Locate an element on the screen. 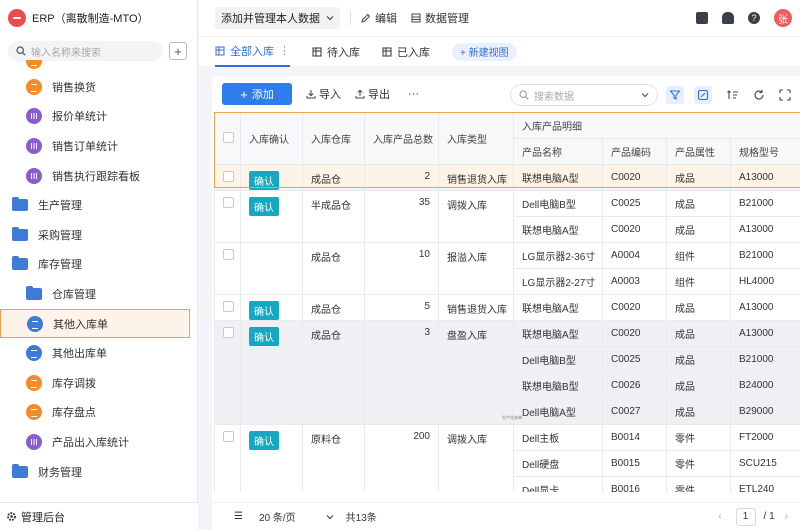  data-manage-button: 数据管理 is located at coordinates (440, 18).